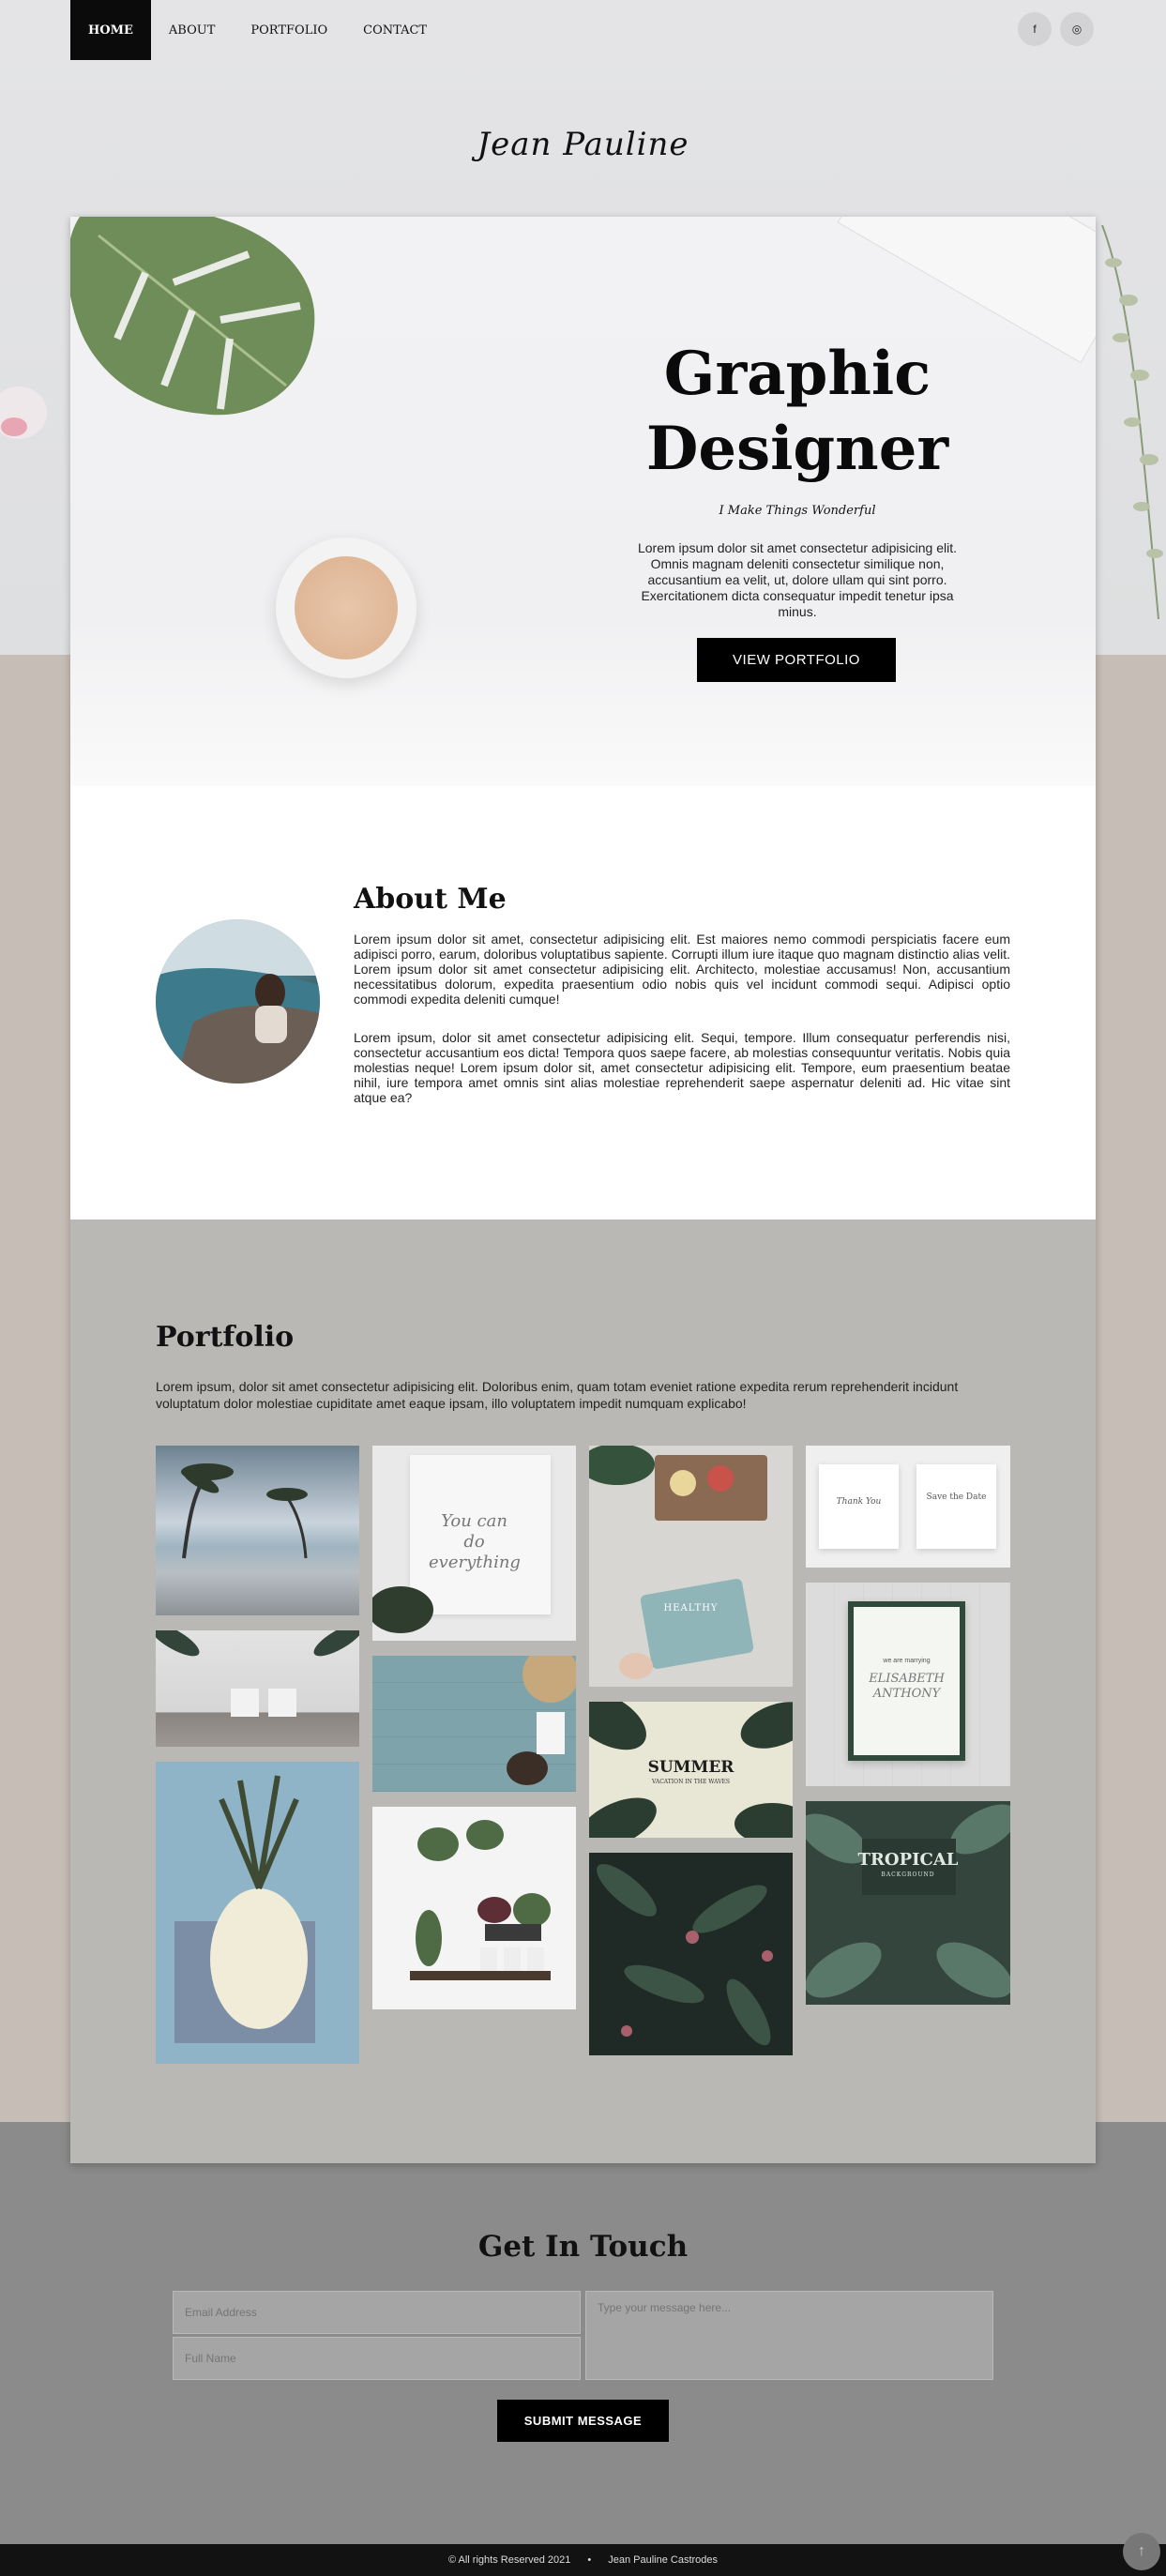  What do you see at coordinates (258, 1688) in the screenshot?
I see `portfolio-item-mugs` at bounding box center [258, 1688].